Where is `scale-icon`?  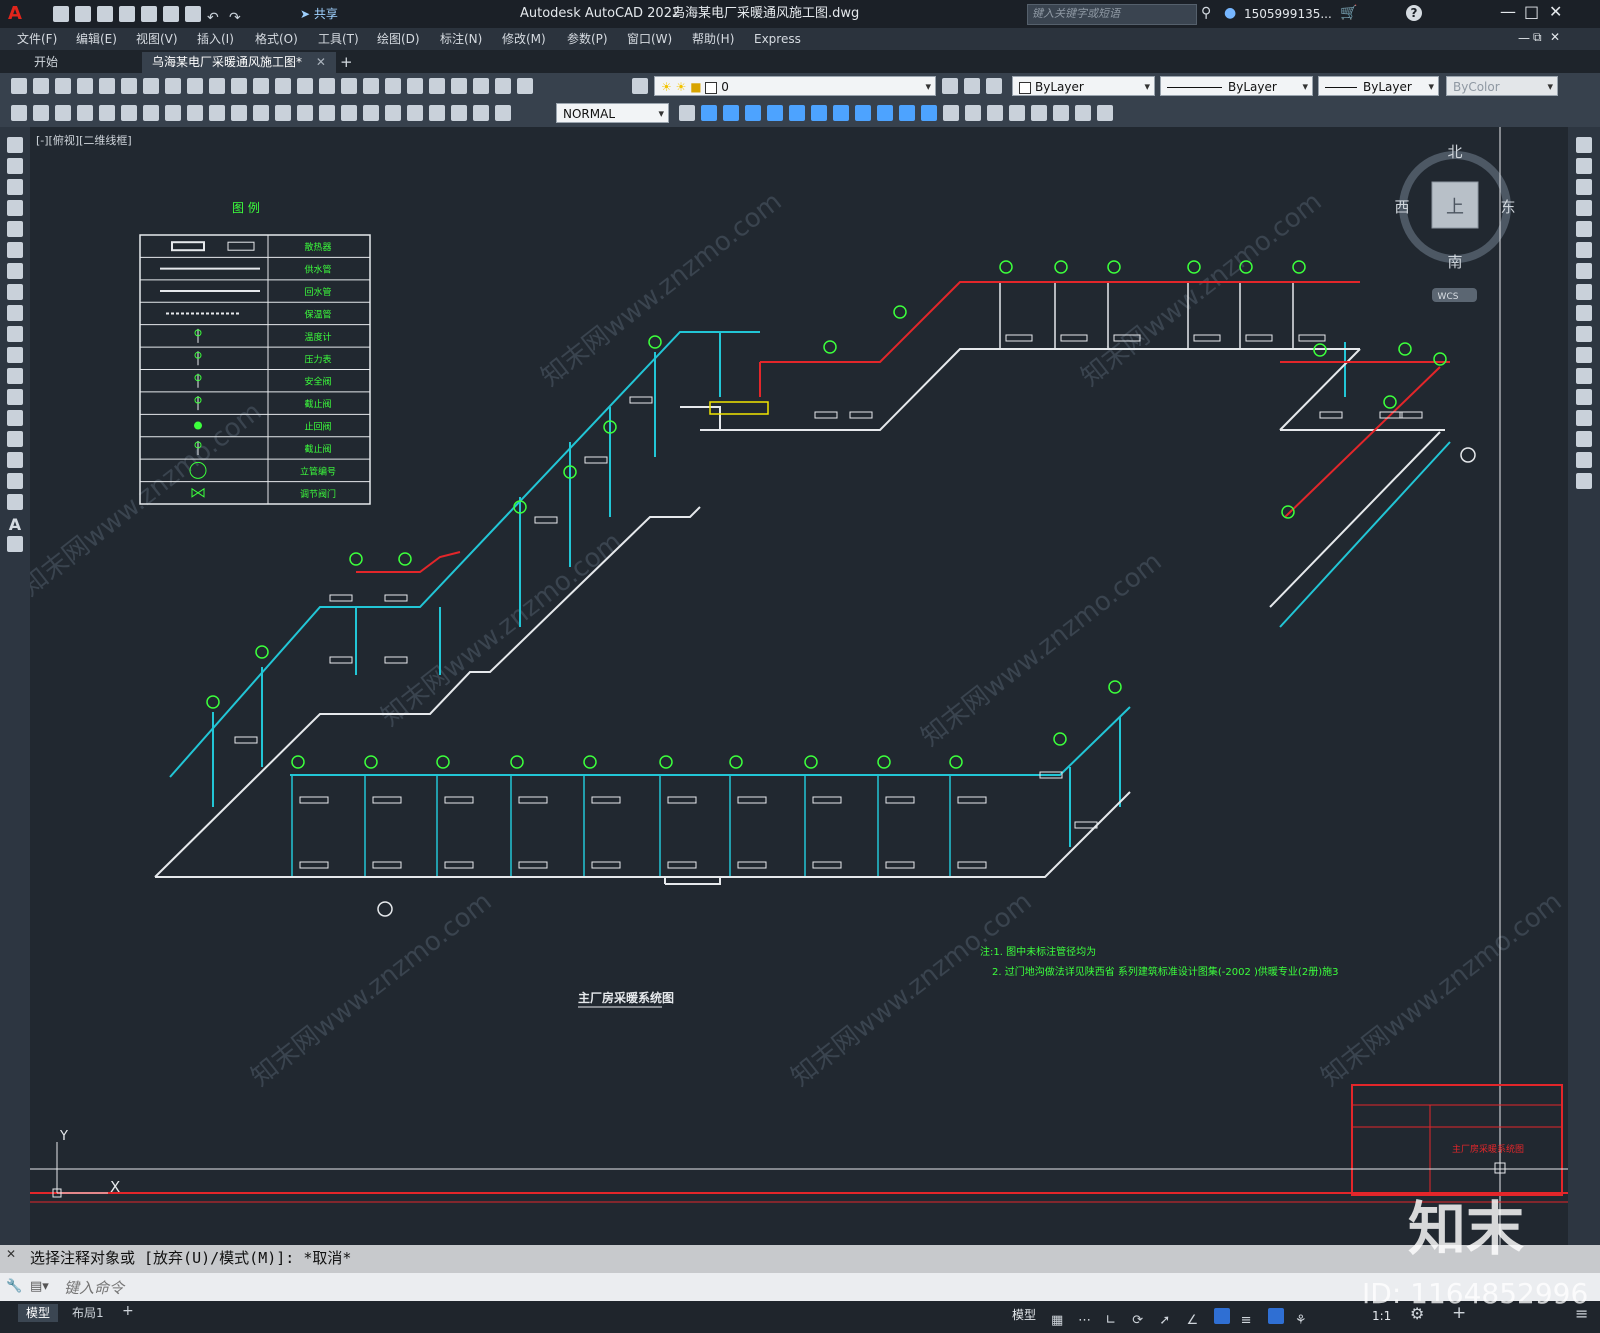 scale-icon is located at coordinates (1584, 292).